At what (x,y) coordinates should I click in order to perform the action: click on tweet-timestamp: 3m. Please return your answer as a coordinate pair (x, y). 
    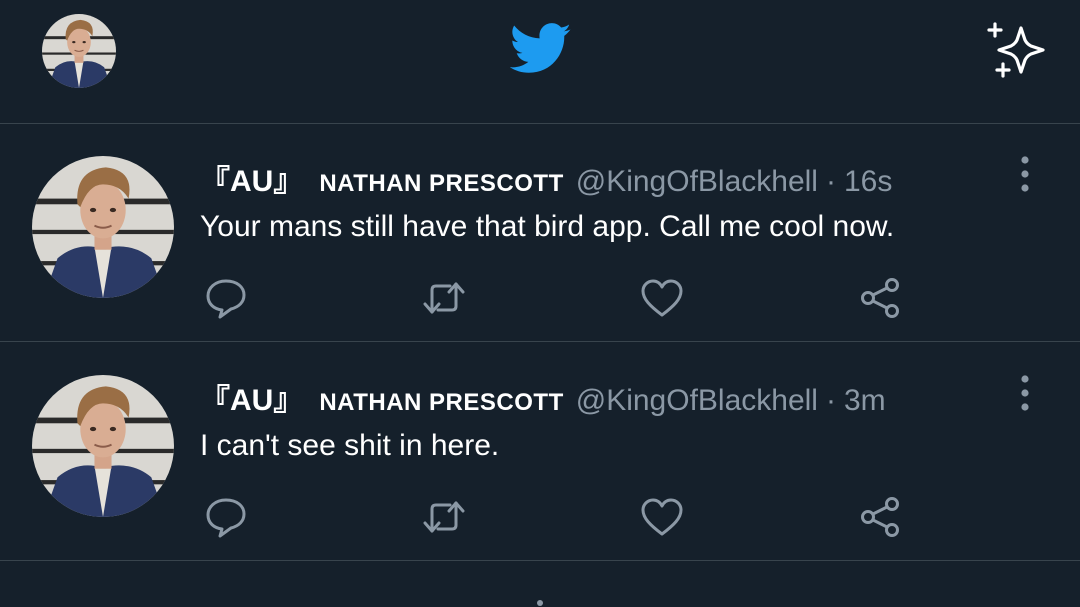
    Looking at the image, I should click on (865, 401).